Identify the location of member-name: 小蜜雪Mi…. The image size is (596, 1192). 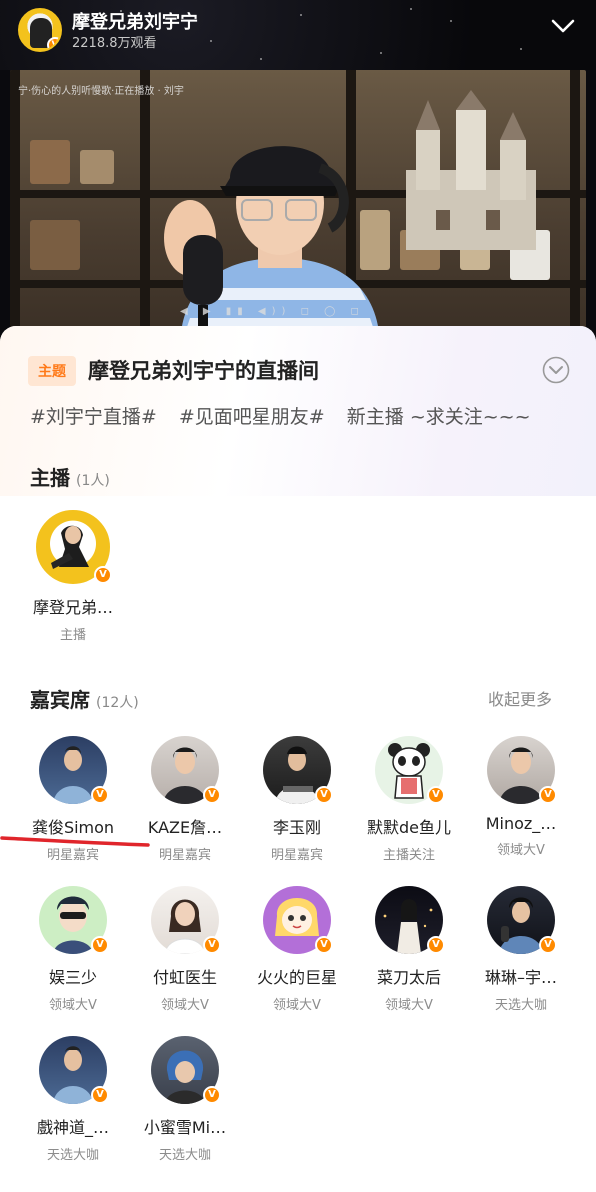
(185, 1127).